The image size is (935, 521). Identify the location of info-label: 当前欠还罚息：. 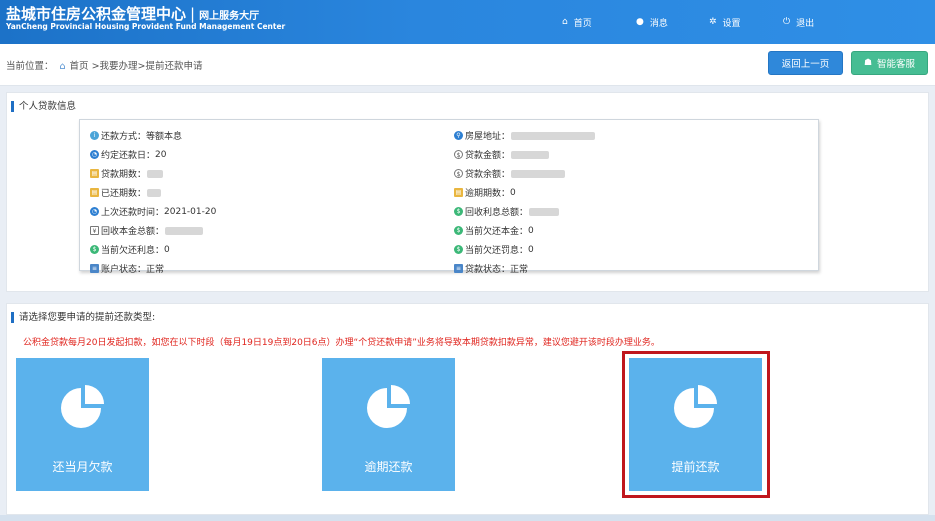
(497, 251).